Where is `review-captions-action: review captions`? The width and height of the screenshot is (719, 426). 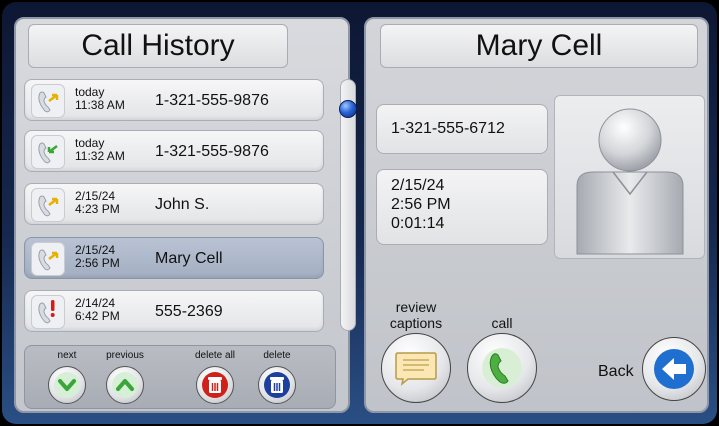 review-captions-action: review captions is located at coordinates (416, 351).